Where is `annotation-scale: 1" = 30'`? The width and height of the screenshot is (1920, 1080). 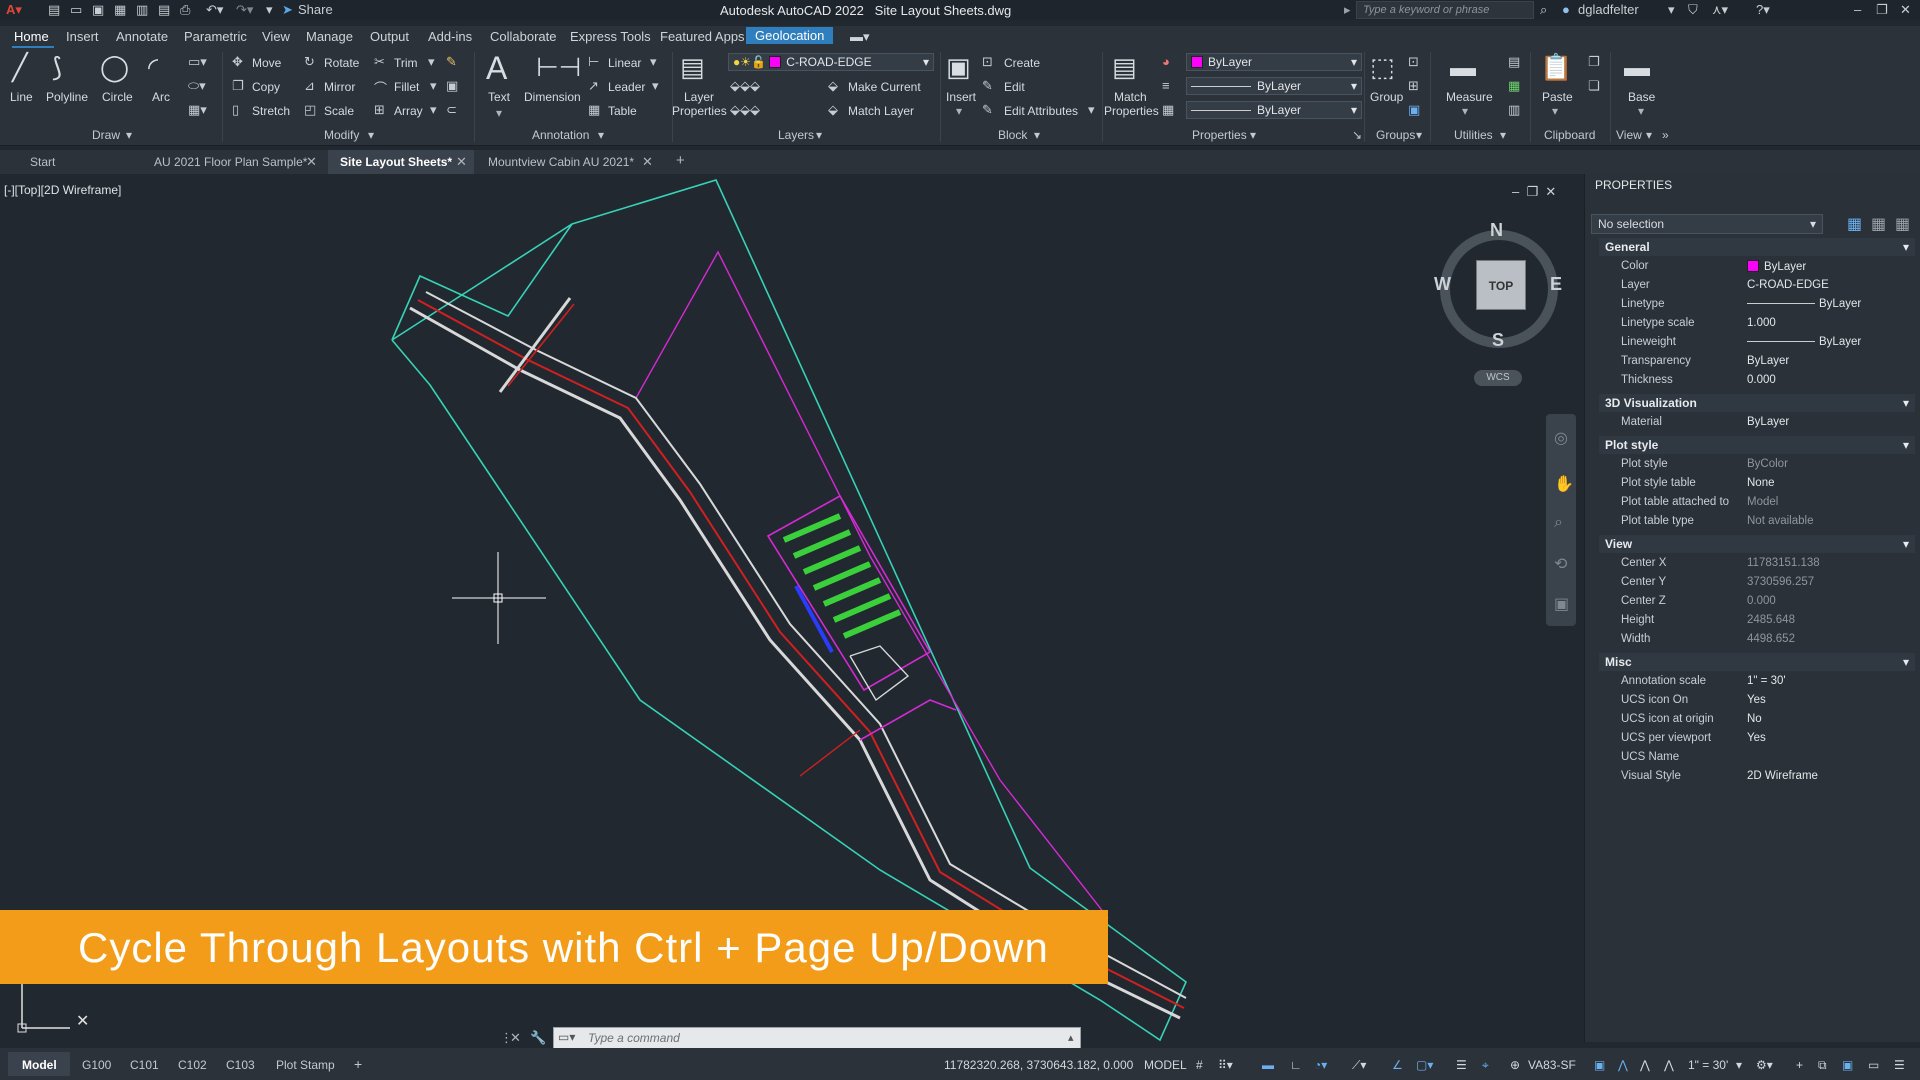 annotation-scale: 1" = 30' is located at coordinates (1708, 1065).